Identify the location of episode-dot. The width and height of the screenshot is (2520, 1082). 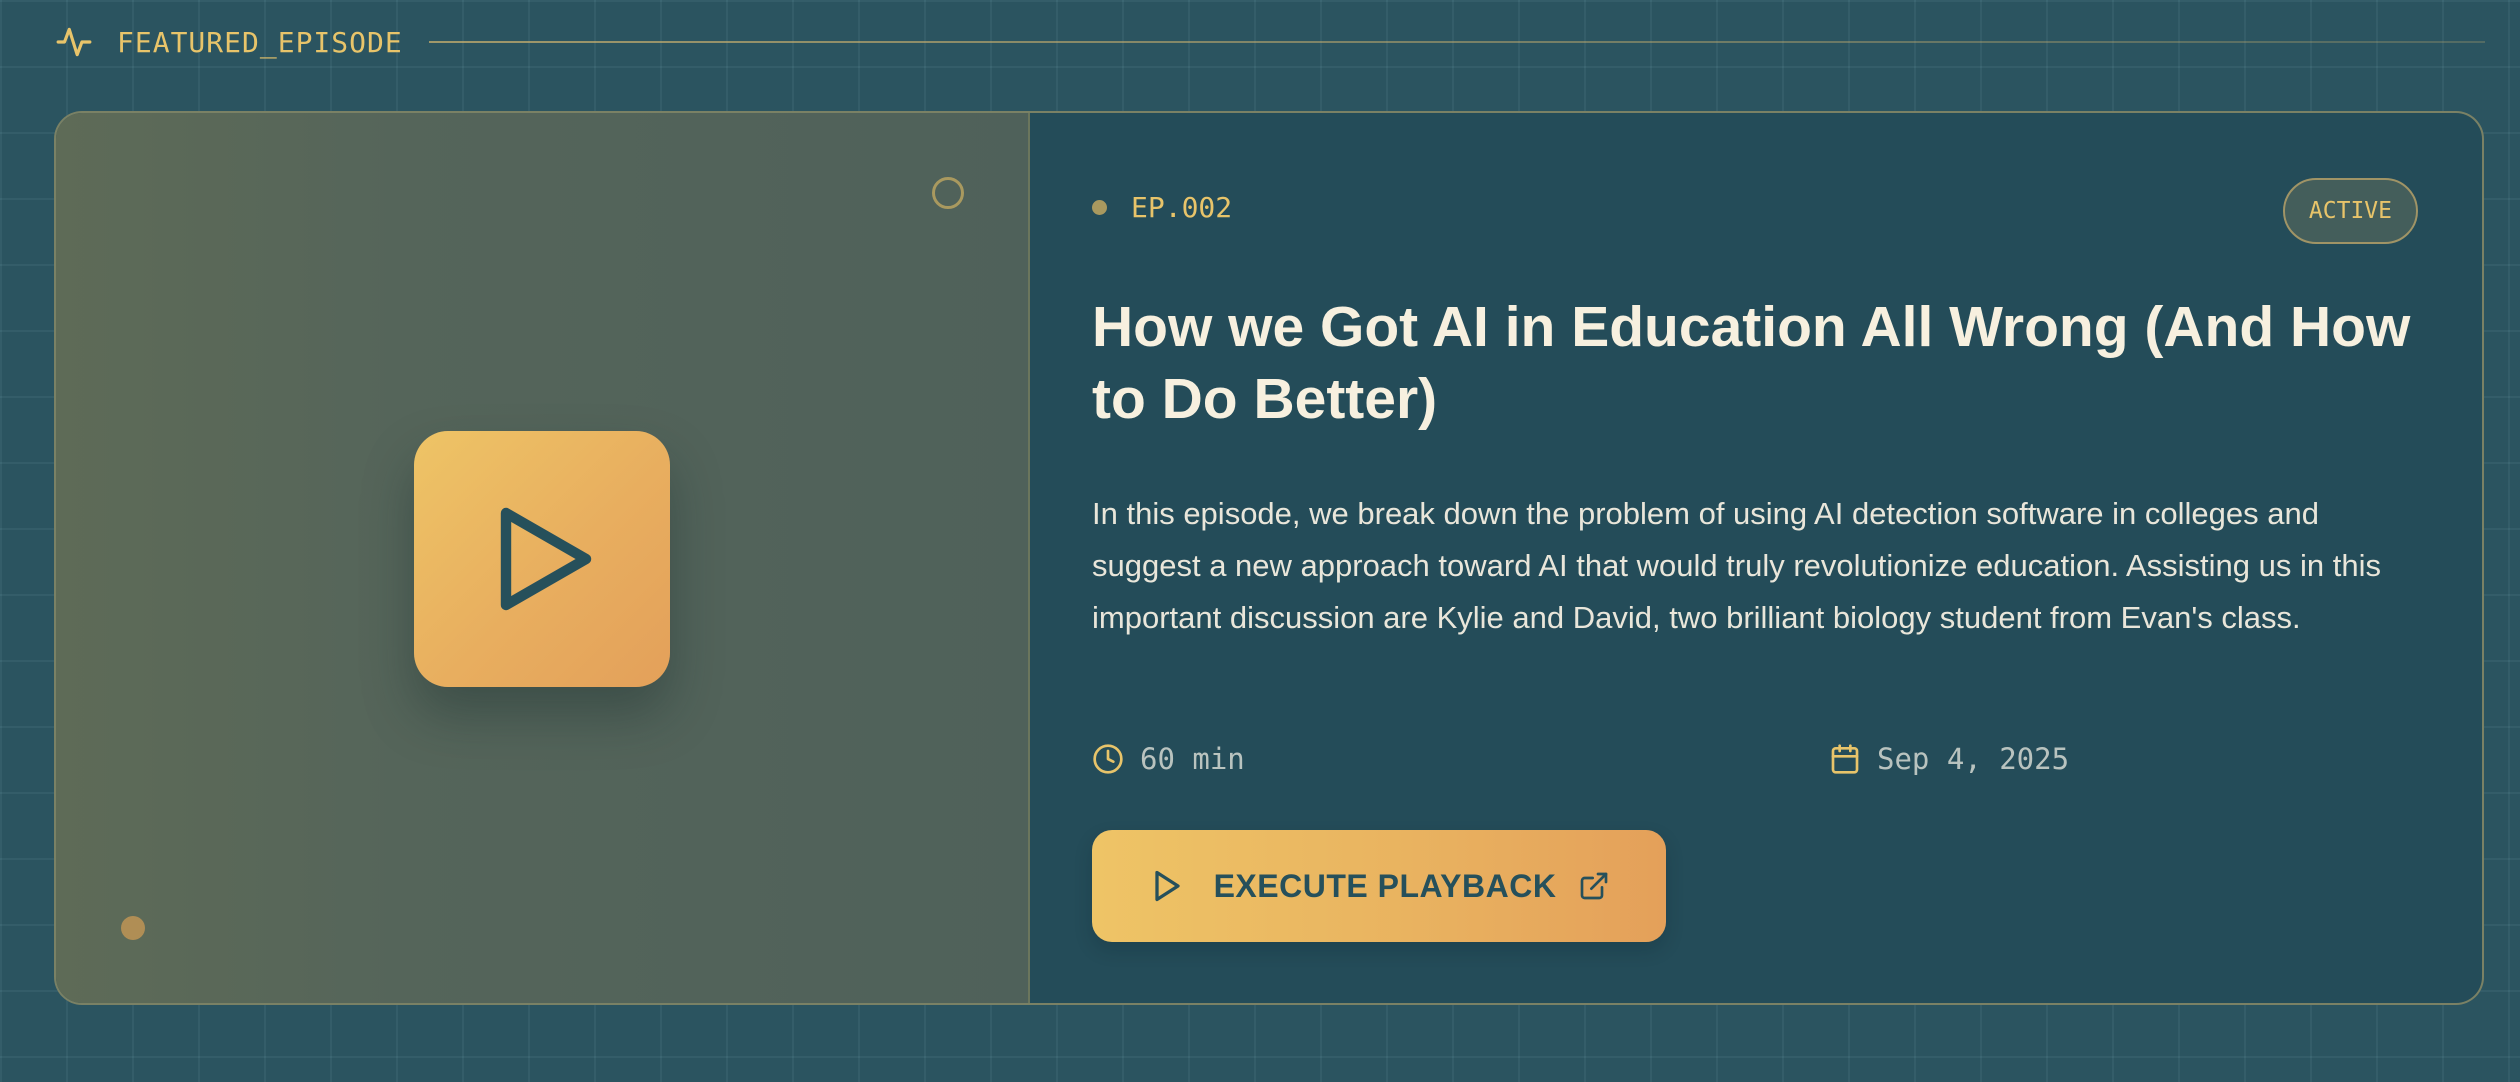
(1099, 207).